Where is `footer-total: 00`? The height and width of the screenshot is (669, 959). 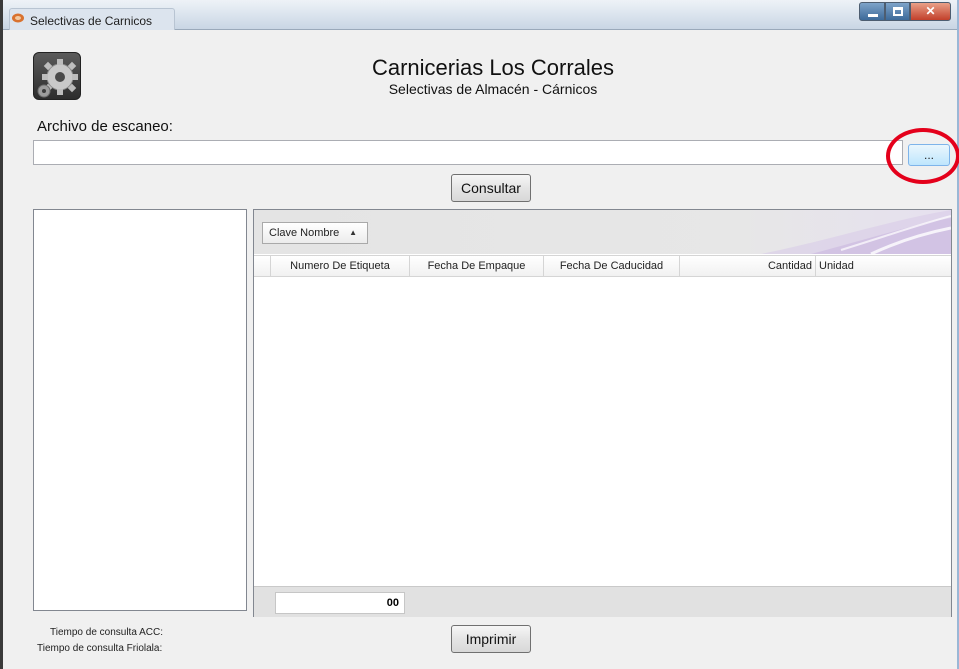
footer-total: 00 is located at coordinates (340, 603).